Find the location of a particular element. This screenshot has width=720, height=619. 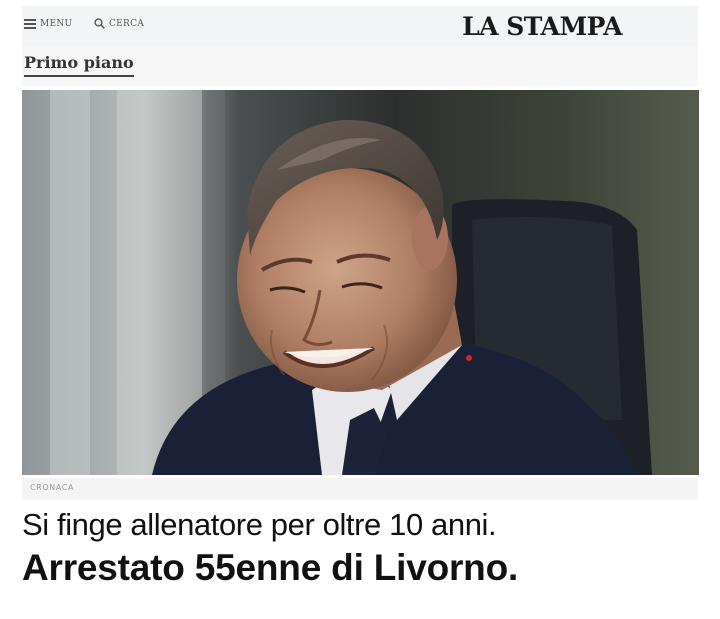

top-bar: MENU CERCA LA STAMPA is located at coordinates (360, 26).